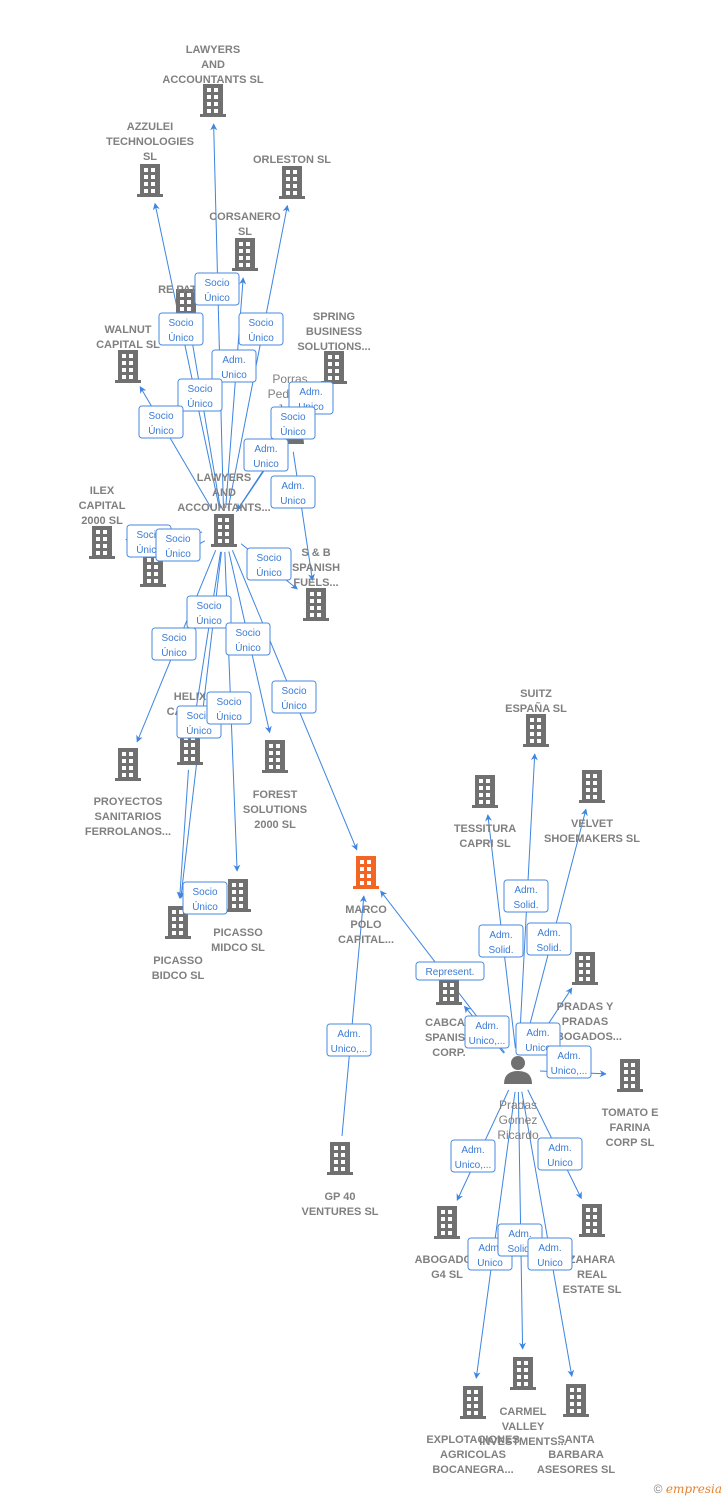 The width and height of the screenshot is (728, 1500). What do you see at coordinates (576, 1470) in the screenshot?
I see `node-label: ASESORES SL` at bounding box center [576, 1470].